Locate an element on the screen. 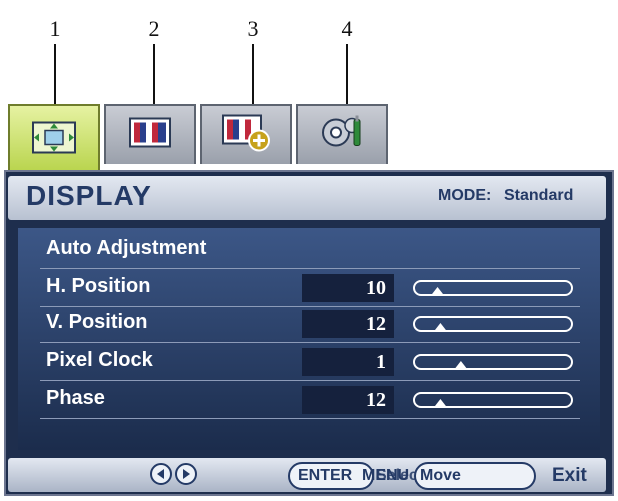 The image size is (618, 501). exit-label: Exit is located at coordinates (569, 476).